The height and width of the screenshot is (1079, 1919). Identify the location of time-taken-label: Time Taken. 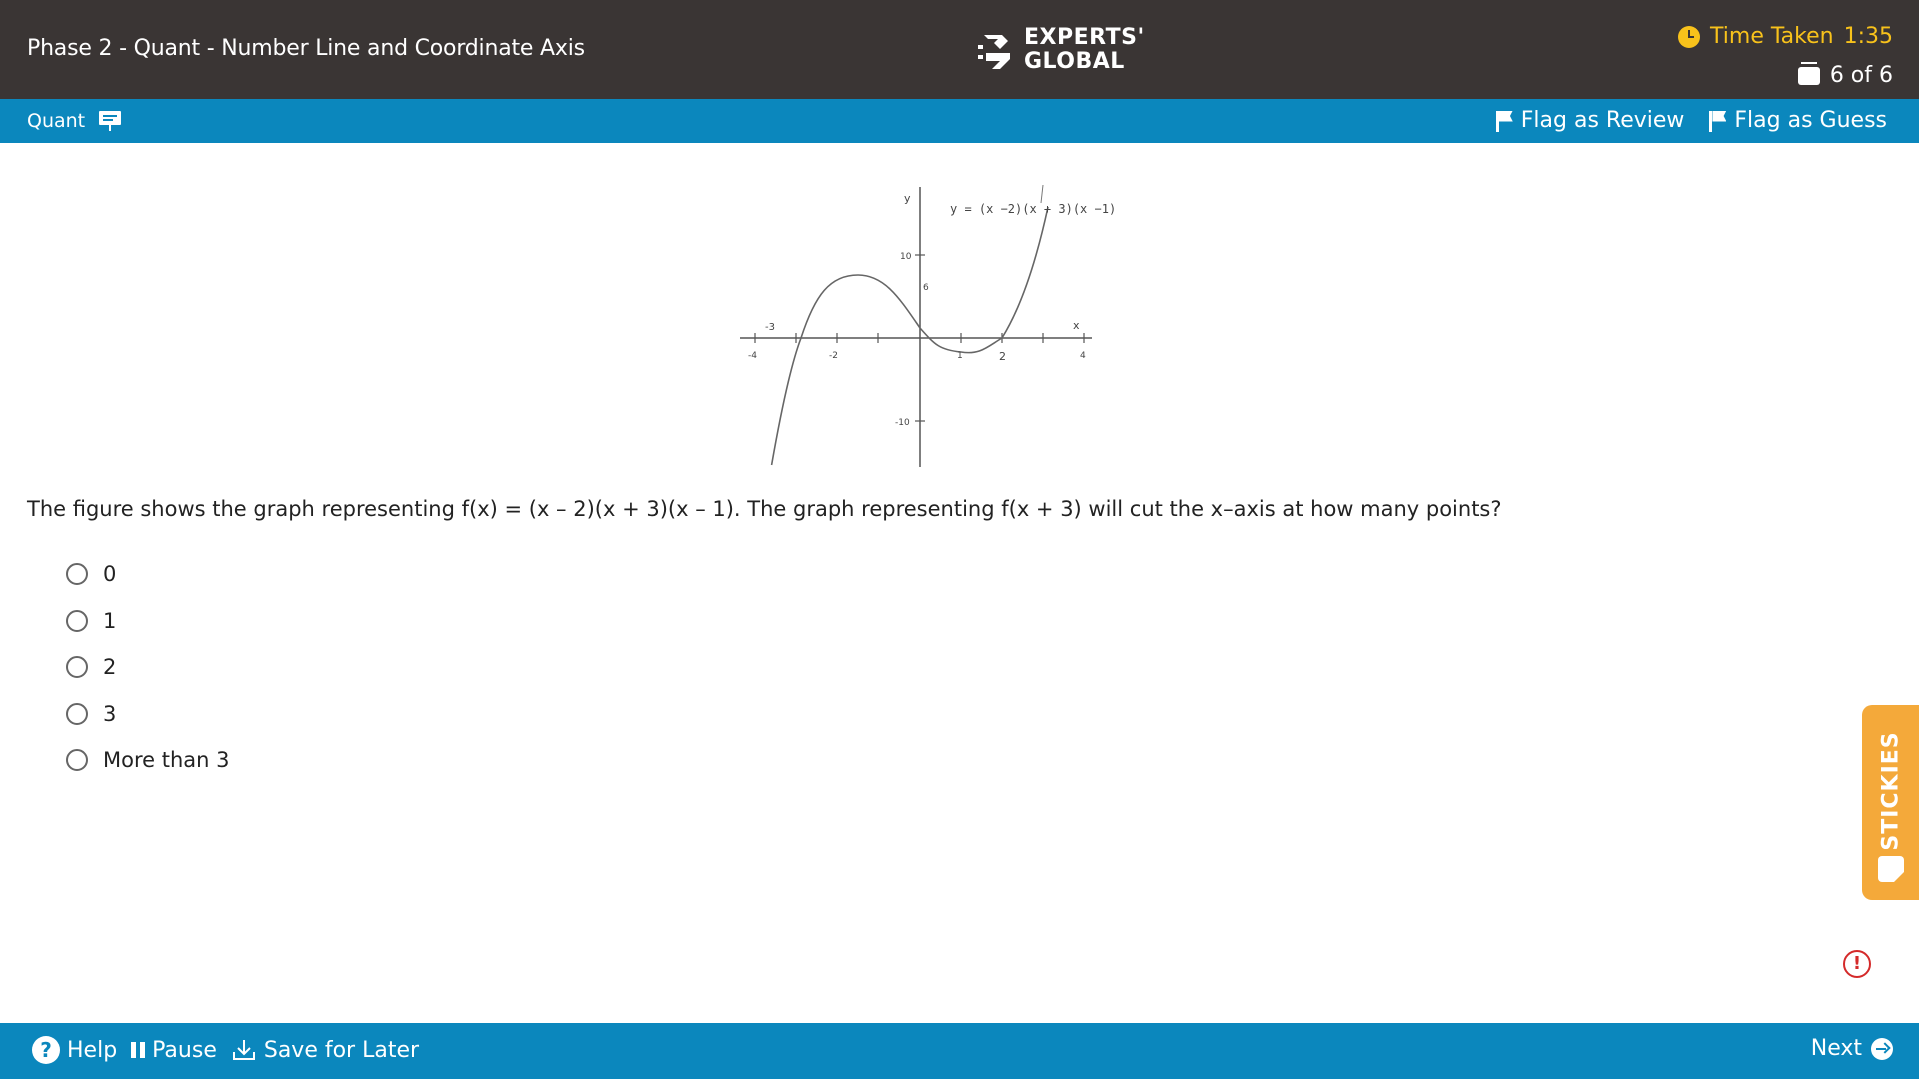
(1772, 36).